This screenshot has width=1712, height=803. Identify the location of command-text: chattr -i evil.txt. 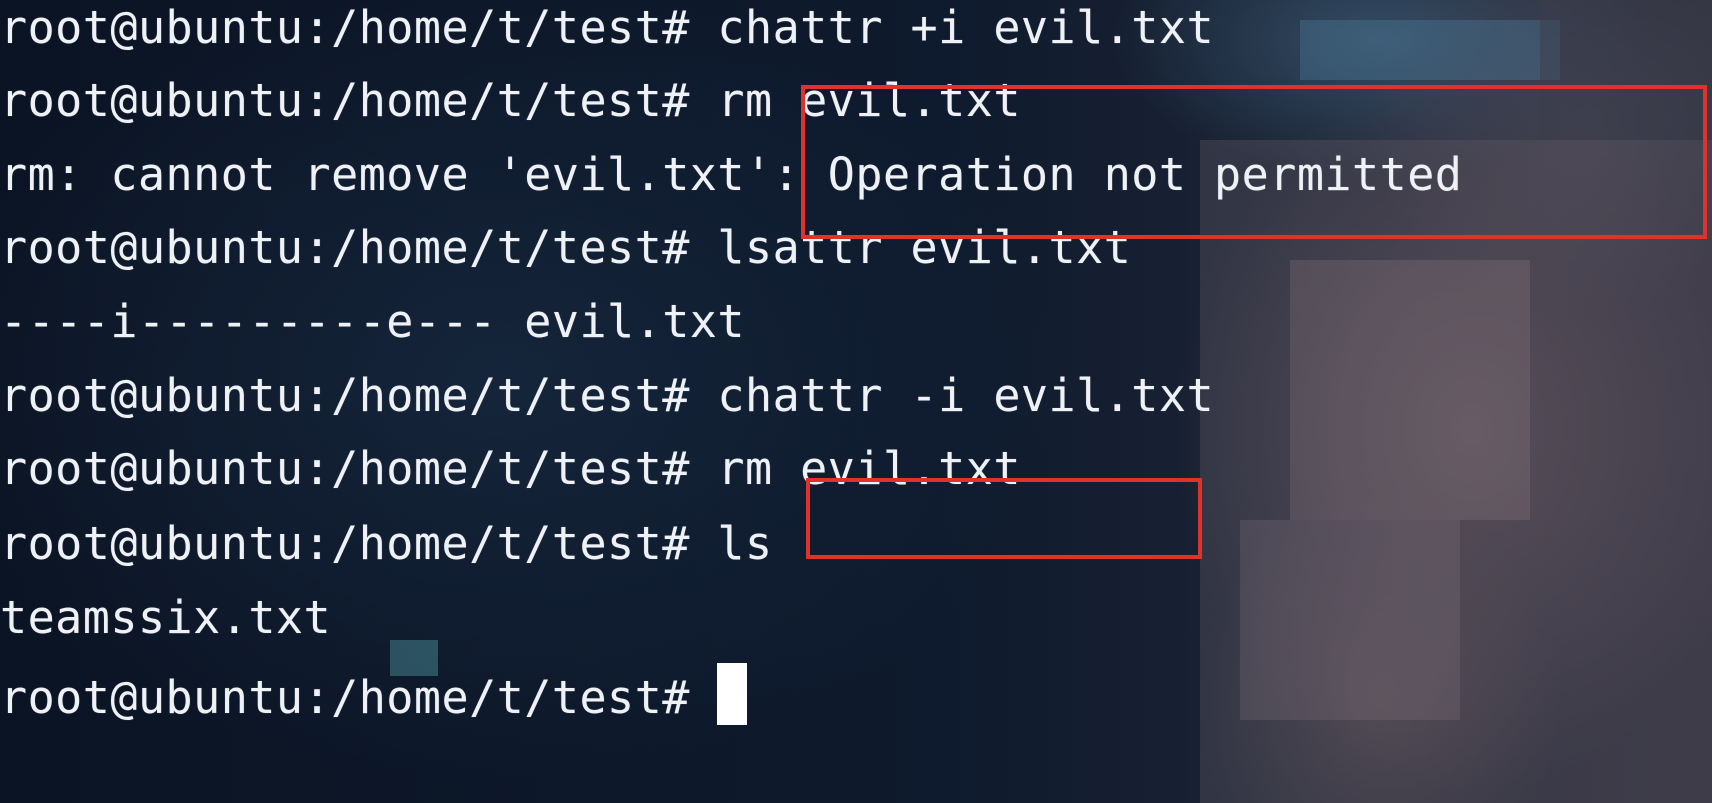
(966, 395).